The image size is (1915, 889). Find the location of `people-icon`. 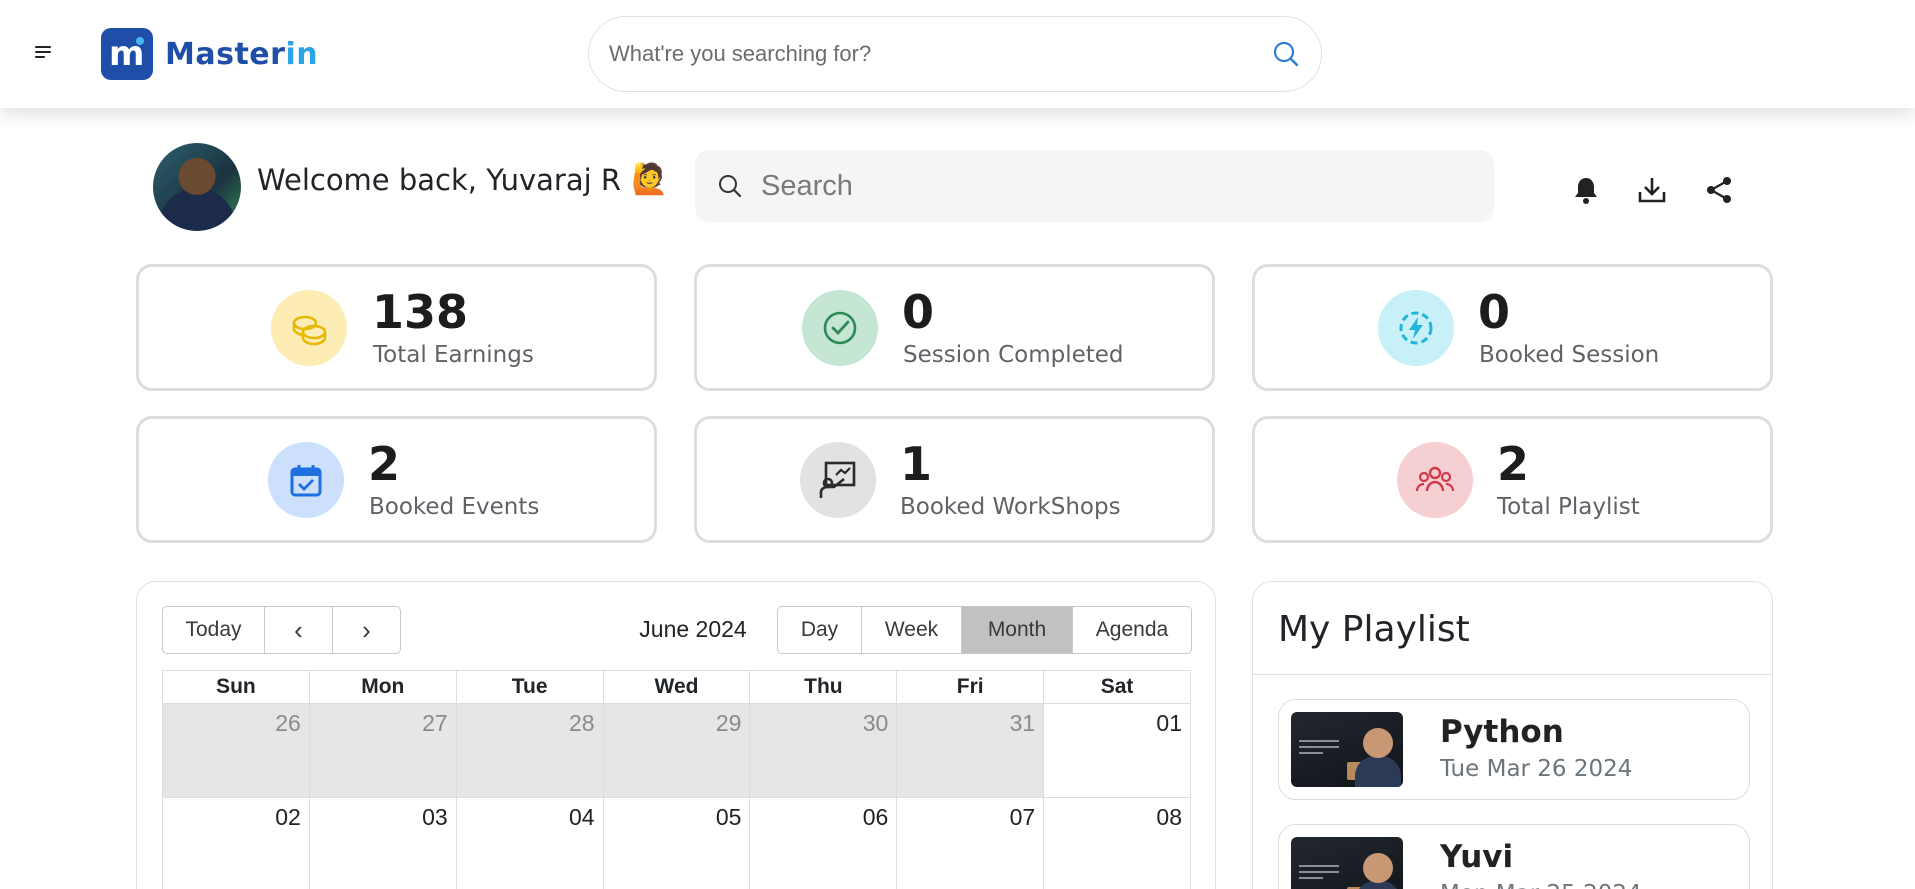

people-icon is located at coordinates (1435, 480).